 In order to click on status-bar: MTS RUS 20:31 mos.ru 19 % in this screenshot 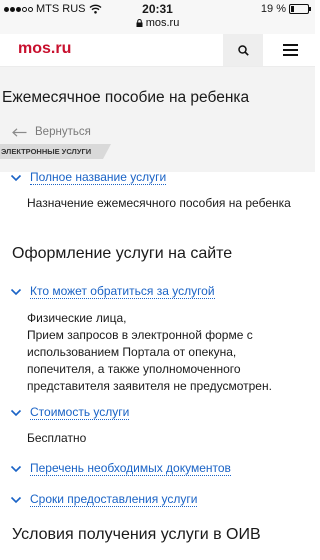, I will do `click(157, 17)`.